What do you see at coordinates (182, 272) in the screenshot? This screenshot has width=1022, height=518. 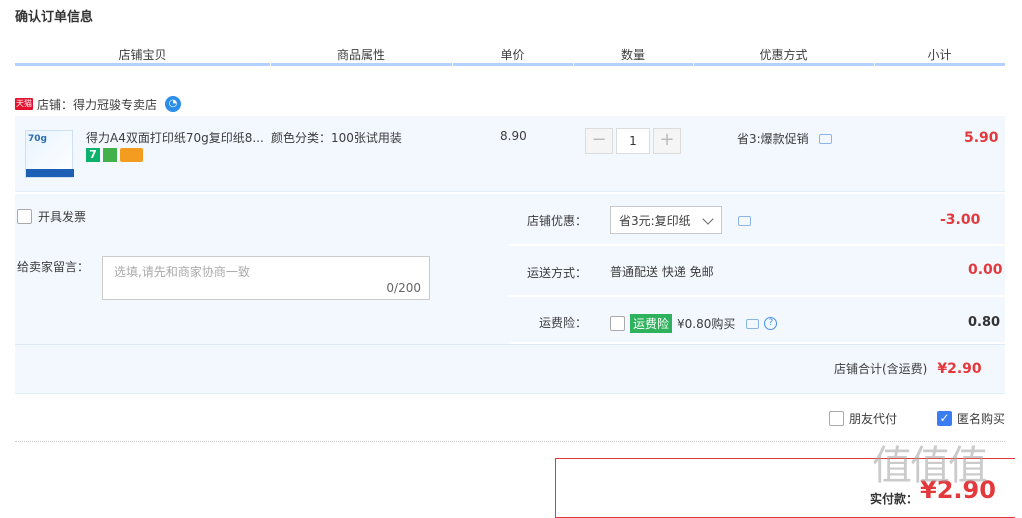 I see `message-placeholder: 选填,请先和商家协商一致` at bounding box center [182, 272].